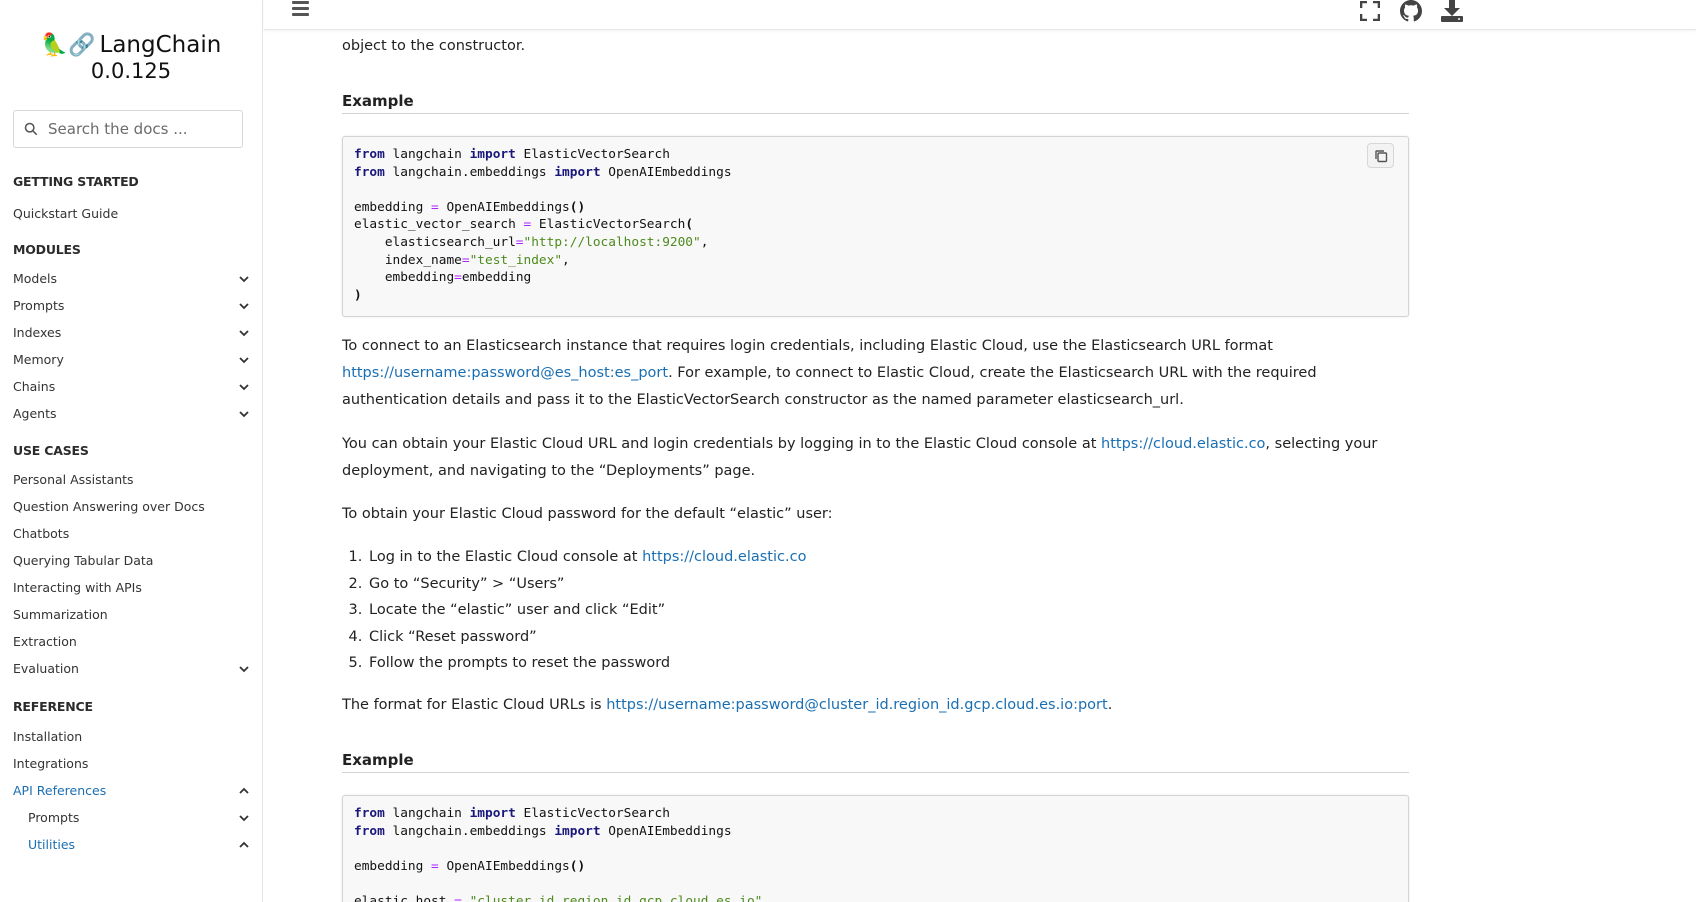 The height and width of the screenshot is (902, 1696). I want to click on sidebar-item-evaluation: Evaluation, so click(132, 669).